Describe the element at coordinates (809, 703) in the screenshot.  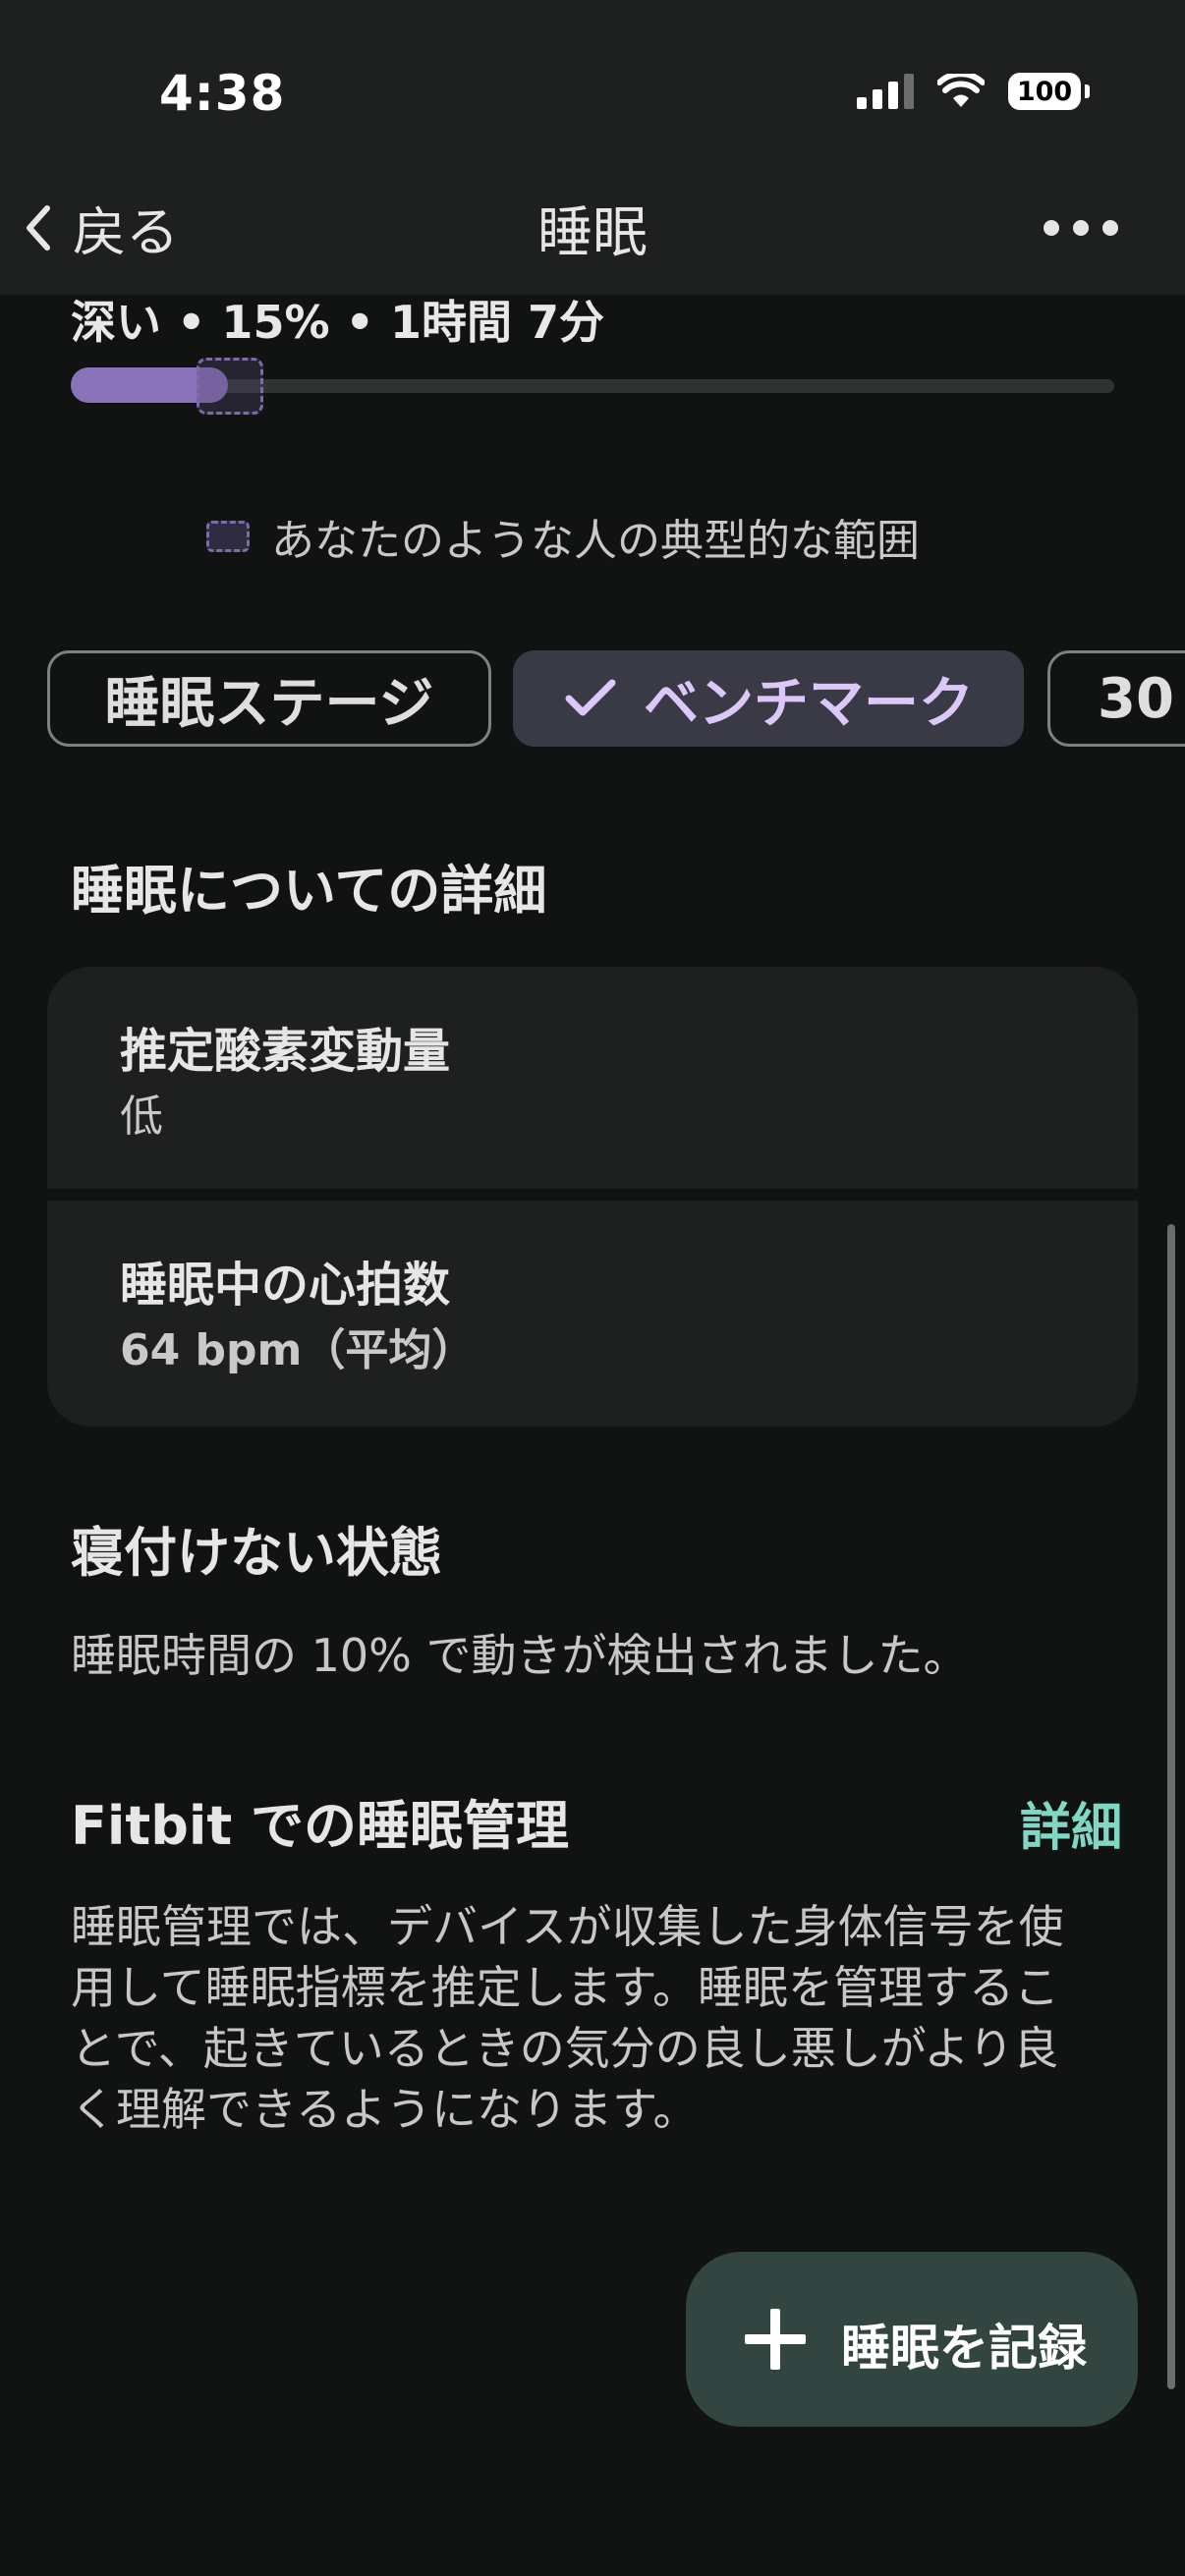
I see `chip-label: ベンチマーク` at that location.